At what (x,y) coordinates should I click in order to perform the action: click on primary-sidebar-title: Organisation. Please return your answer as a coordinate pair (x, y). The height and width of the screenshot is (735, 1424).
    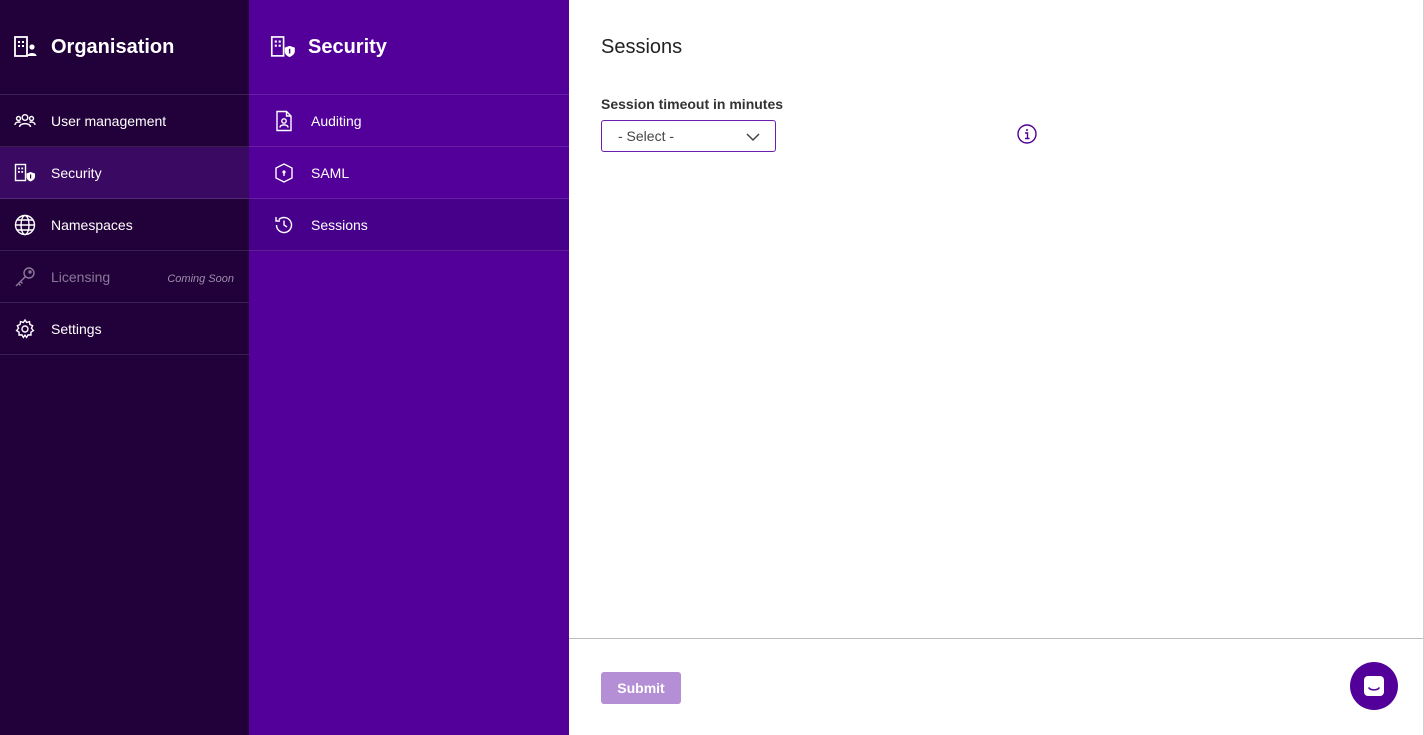
    Looking at the image, I should click on (113, 46).